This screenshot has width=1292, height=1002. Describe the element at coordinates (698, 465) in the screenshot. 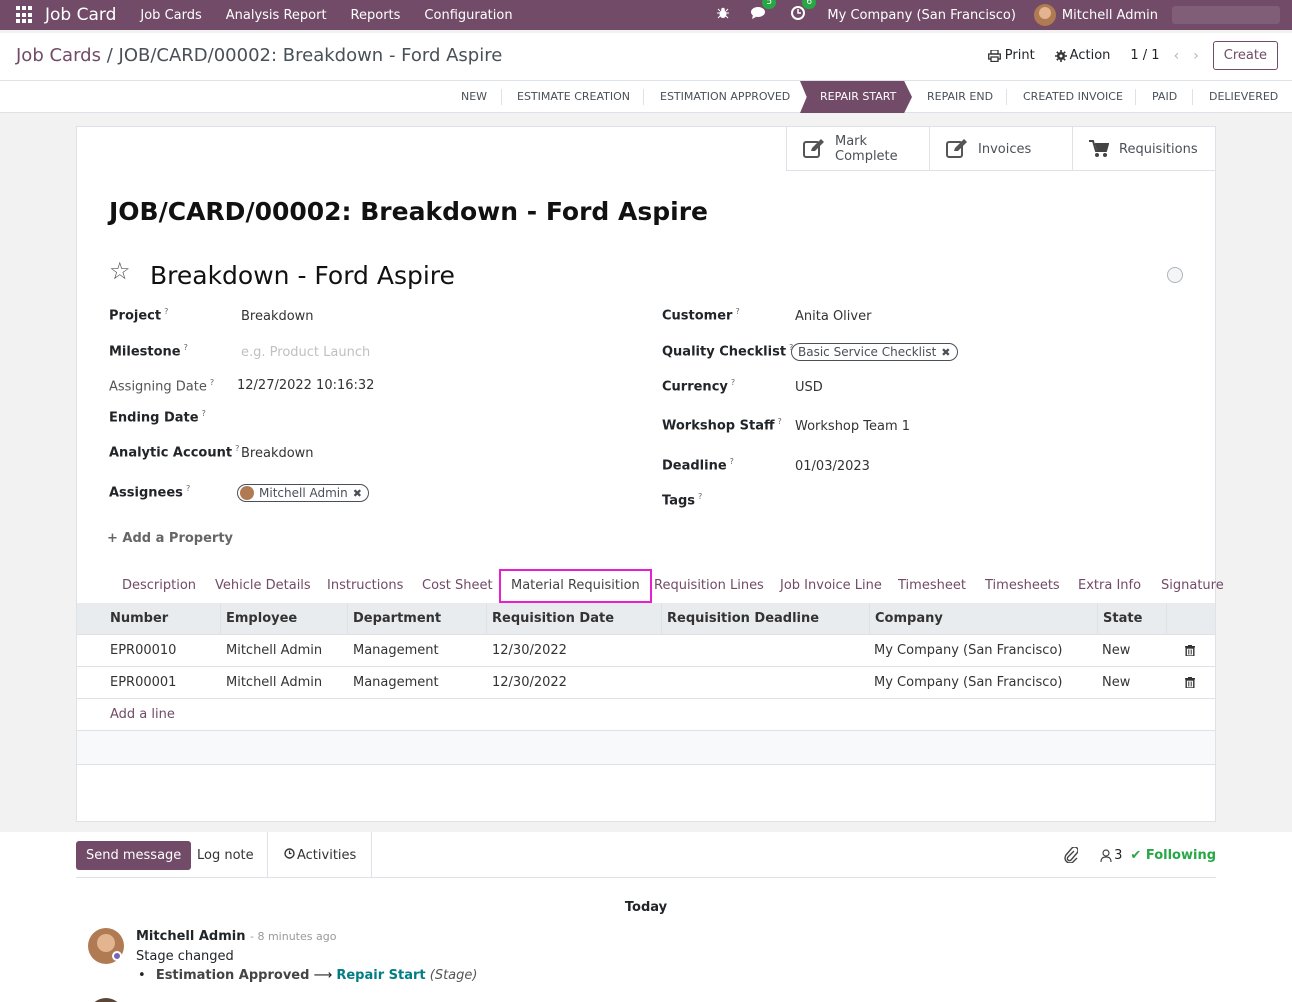

I see `deadline-label: Deadline?` at that location.